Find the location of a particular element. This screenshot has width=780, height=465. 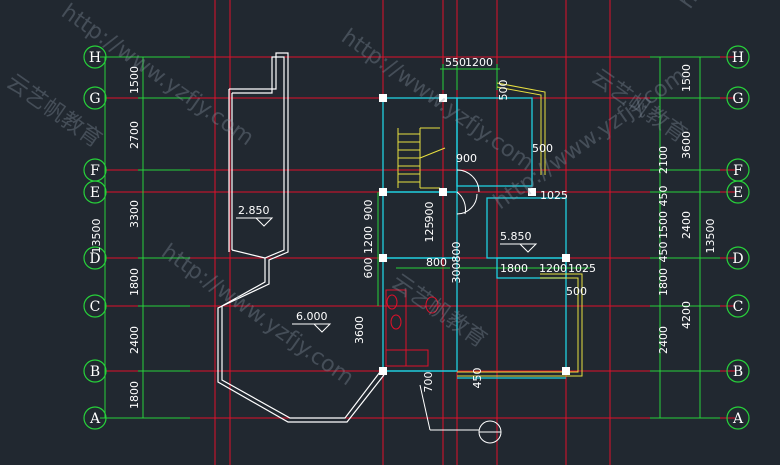

level-terrace: 2.850 is located at coordinates (254, 210).